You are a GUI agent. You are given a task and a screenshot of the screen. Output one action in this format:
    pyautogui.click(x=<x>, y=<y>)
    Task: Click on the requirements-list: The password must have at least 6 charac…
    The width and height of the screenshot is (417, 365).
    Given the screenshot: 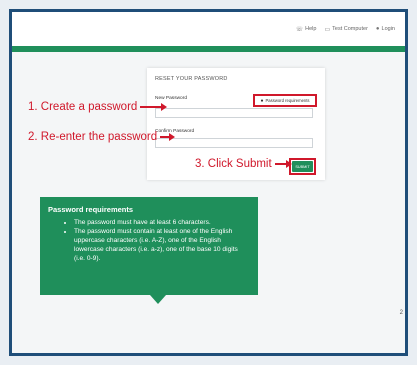 What is the action you would take?
    pyautogui.click(x=149, y=240)
    